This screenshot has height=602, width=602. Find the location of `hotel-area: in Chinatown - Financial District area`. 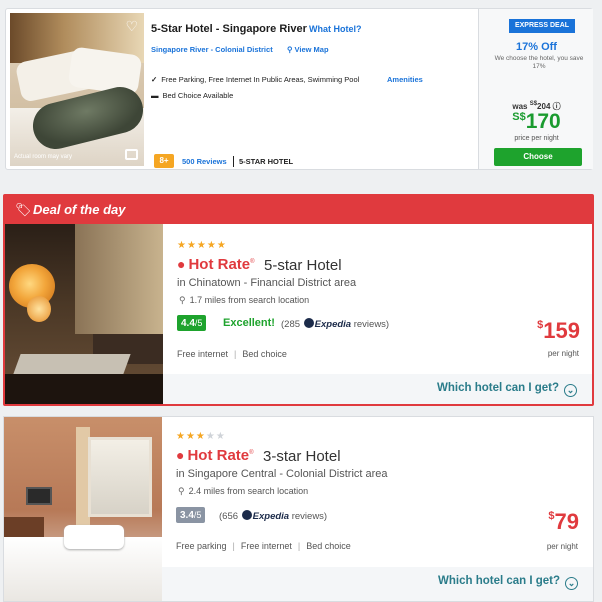

hotel-area: in Chinatown - Financial District area is located at coordinates (267, 283).